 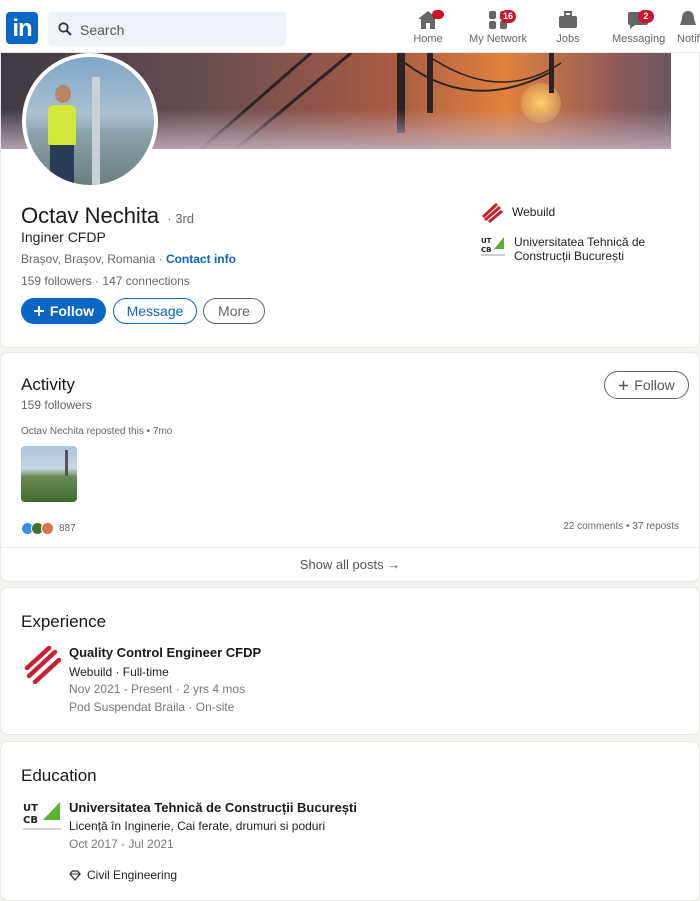 I want to click on nav-home-label: Home, so click(x=428, y=39).